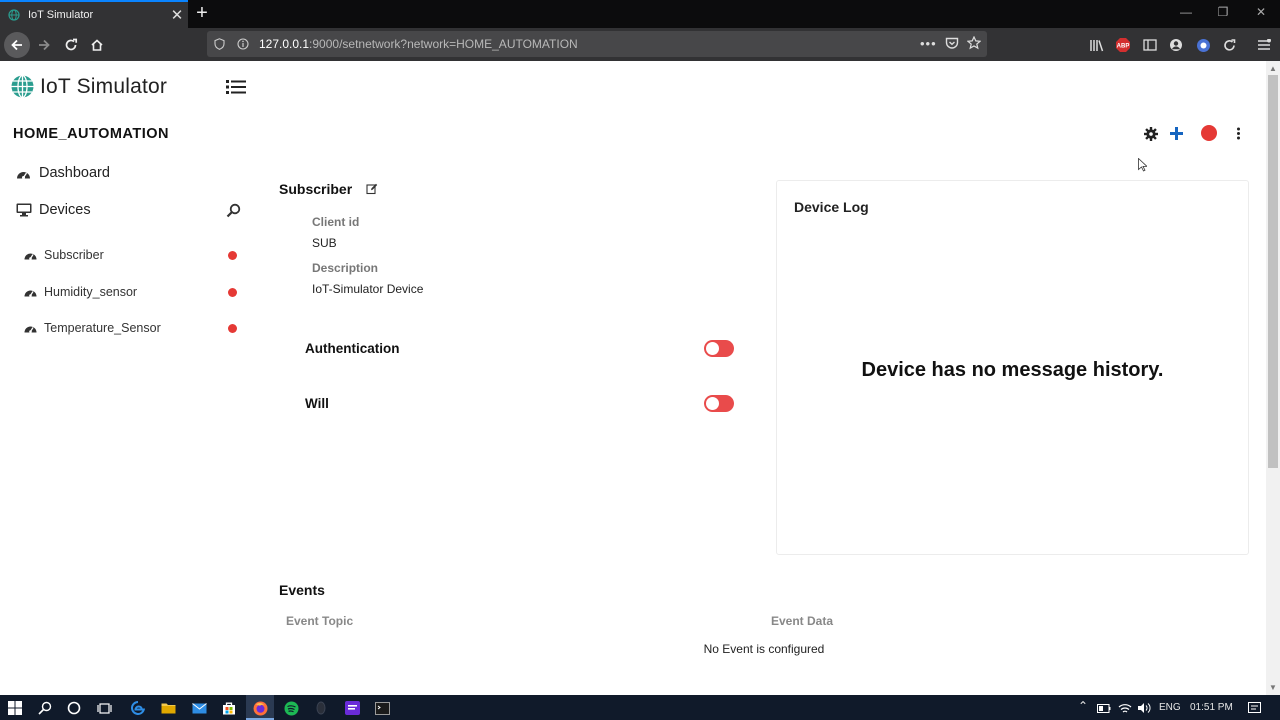 This screenshot has width=1280, height=720. I want to click on device-item-humidity-sensor: Humidity_sensor, so click(80, 292).